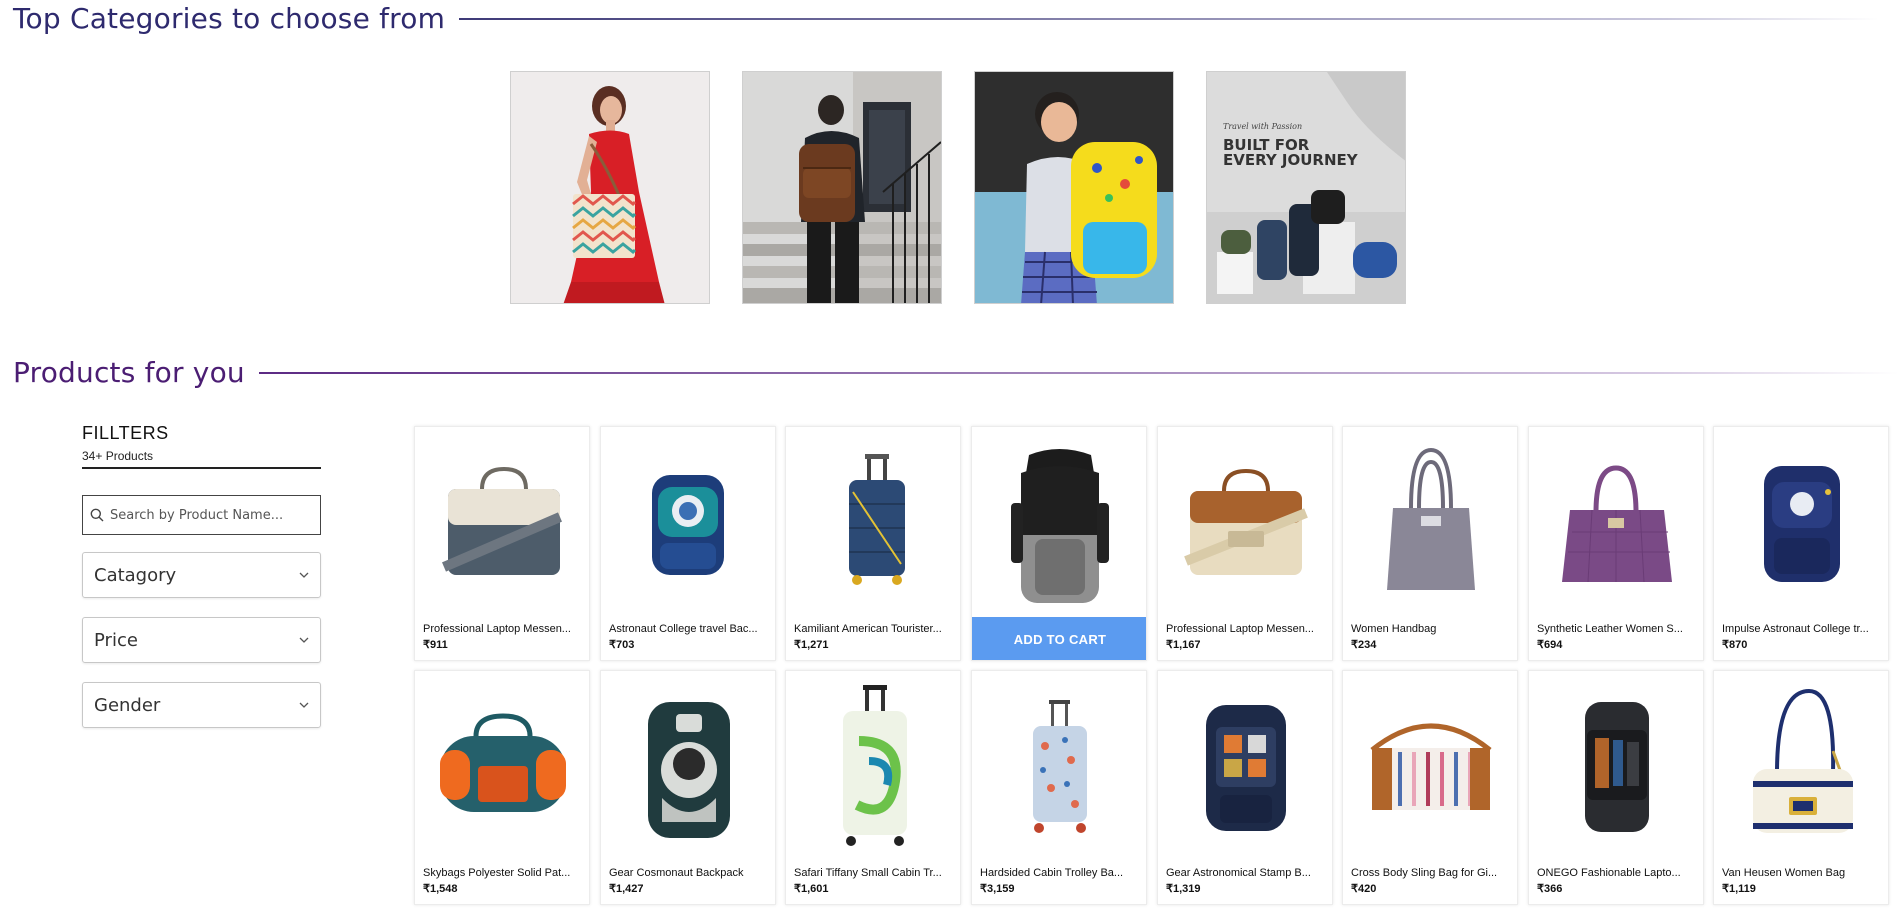 The width and height of the screenshot is (1900, 908). What do you see at coordinates (201, 468) in the screenshot?
I see `filters-underline` at bounding box center [201, 468].